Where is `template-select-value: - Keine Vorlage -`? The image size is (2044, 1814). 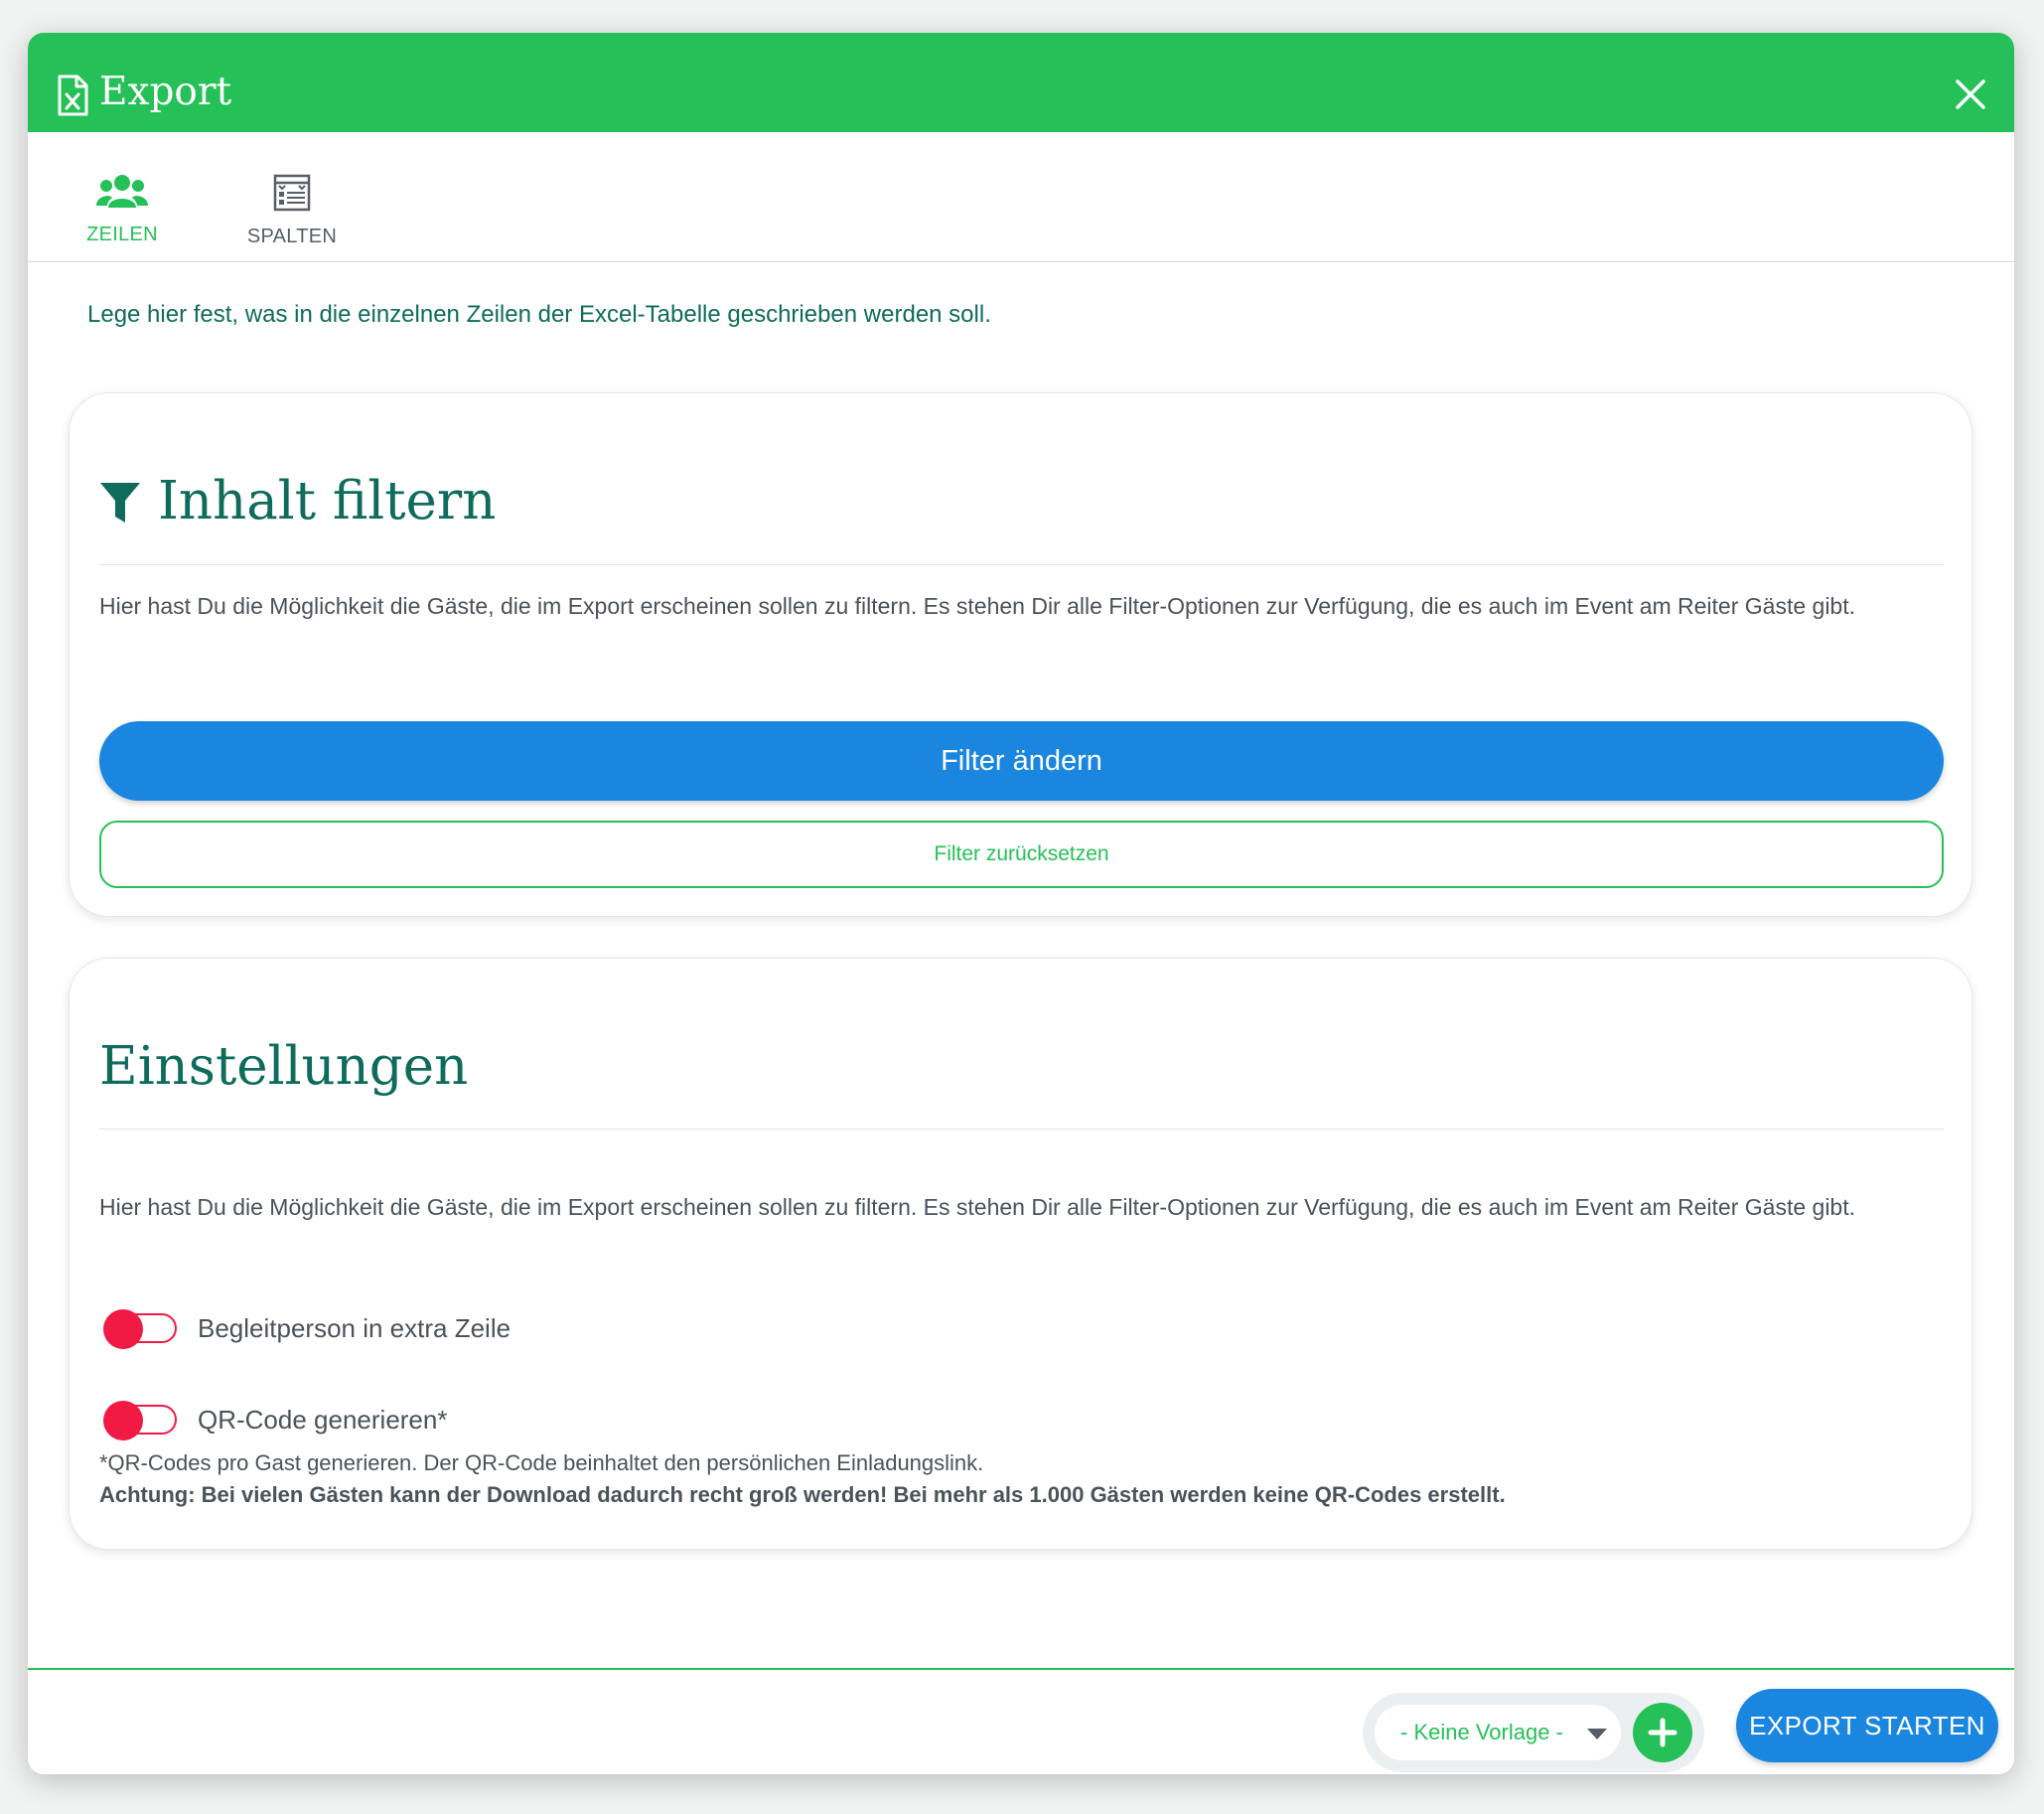
template-select-value: - Keine Vorlage - is located at coordinates (1482, 1732).